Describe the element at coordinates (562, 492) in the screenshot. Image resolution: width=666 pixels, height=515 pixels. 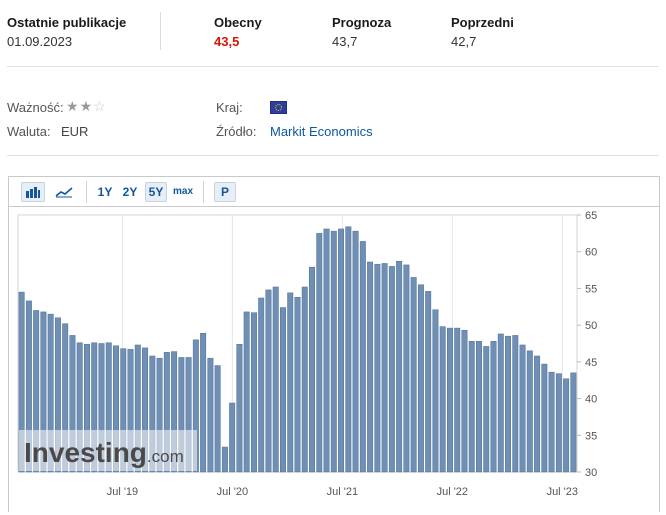
I see `x-tick-label: Jul '23` at that location.